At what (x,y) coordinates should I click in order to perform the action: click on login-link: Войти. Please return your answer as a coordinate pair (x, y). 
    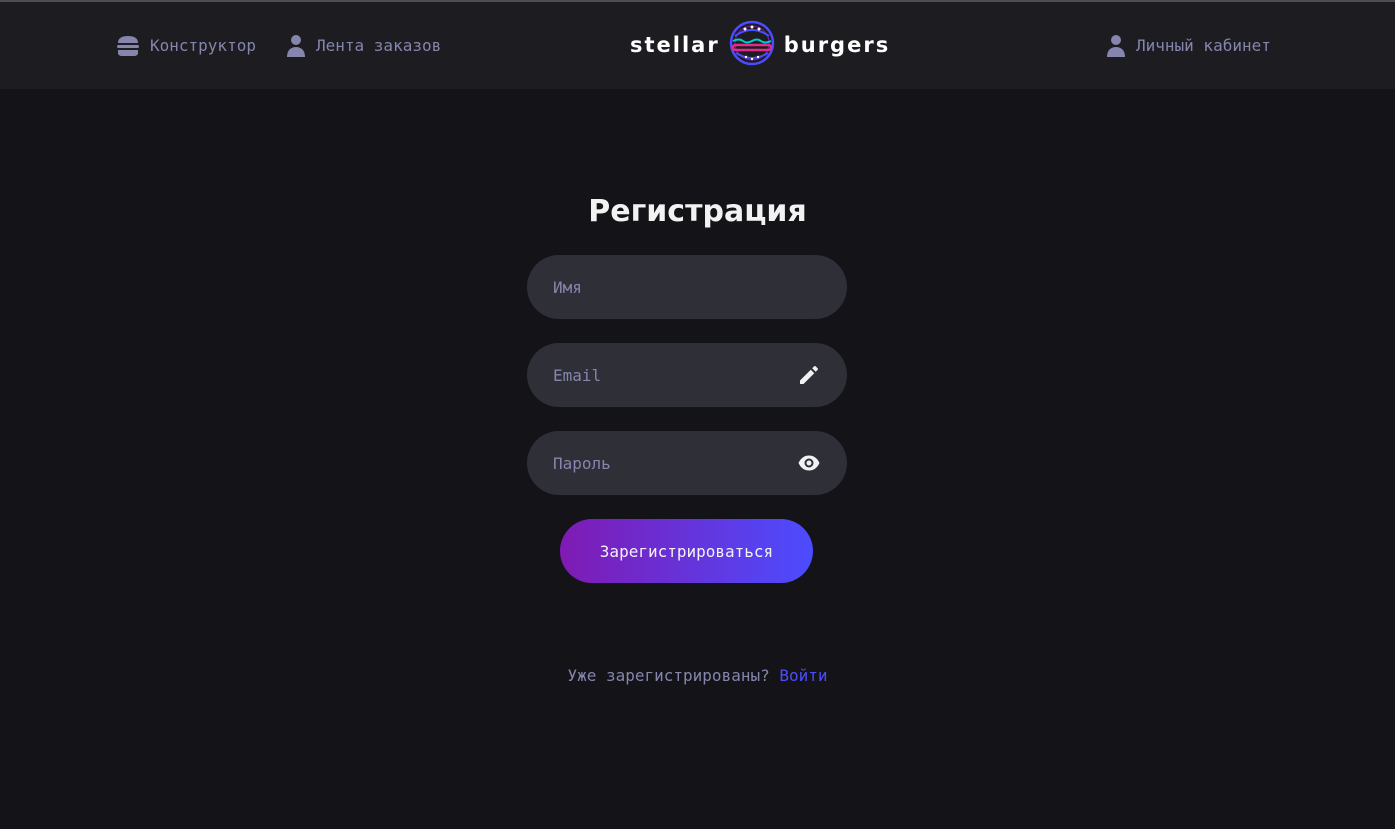
    Looking at the image, I should click on (803, 675).